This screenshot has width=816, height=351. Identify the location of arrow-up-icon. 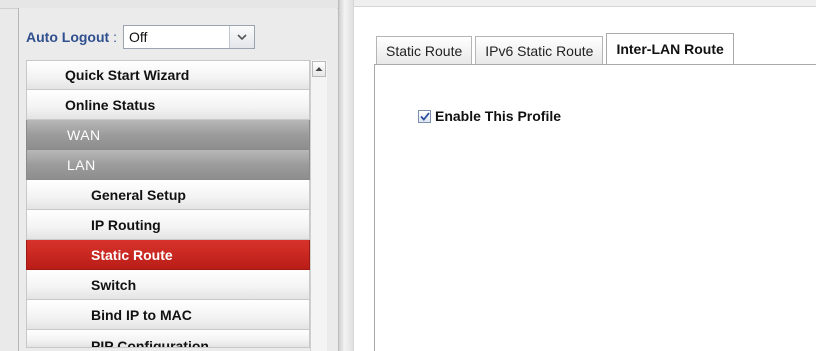
(319, 69).